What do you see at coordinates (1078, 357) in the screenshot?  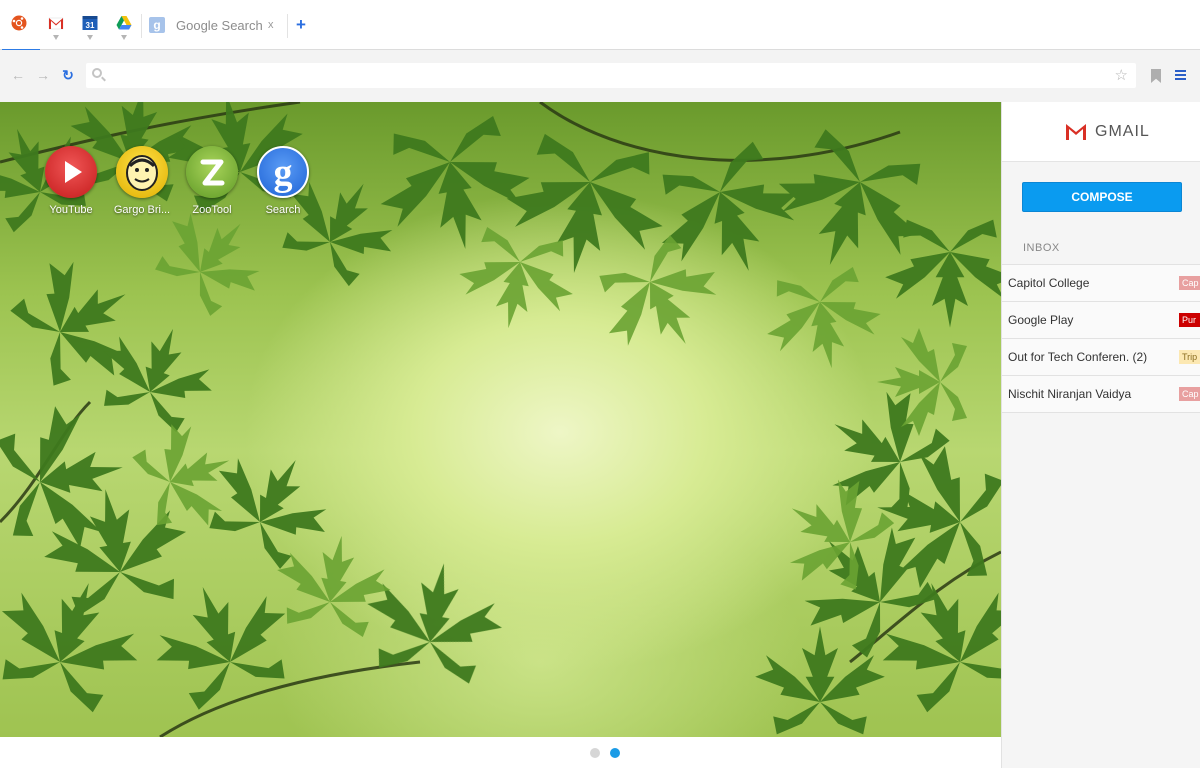 I see `mail-sender: Out for Tech Conferen. (2)` at bounding box center [1078, 357].